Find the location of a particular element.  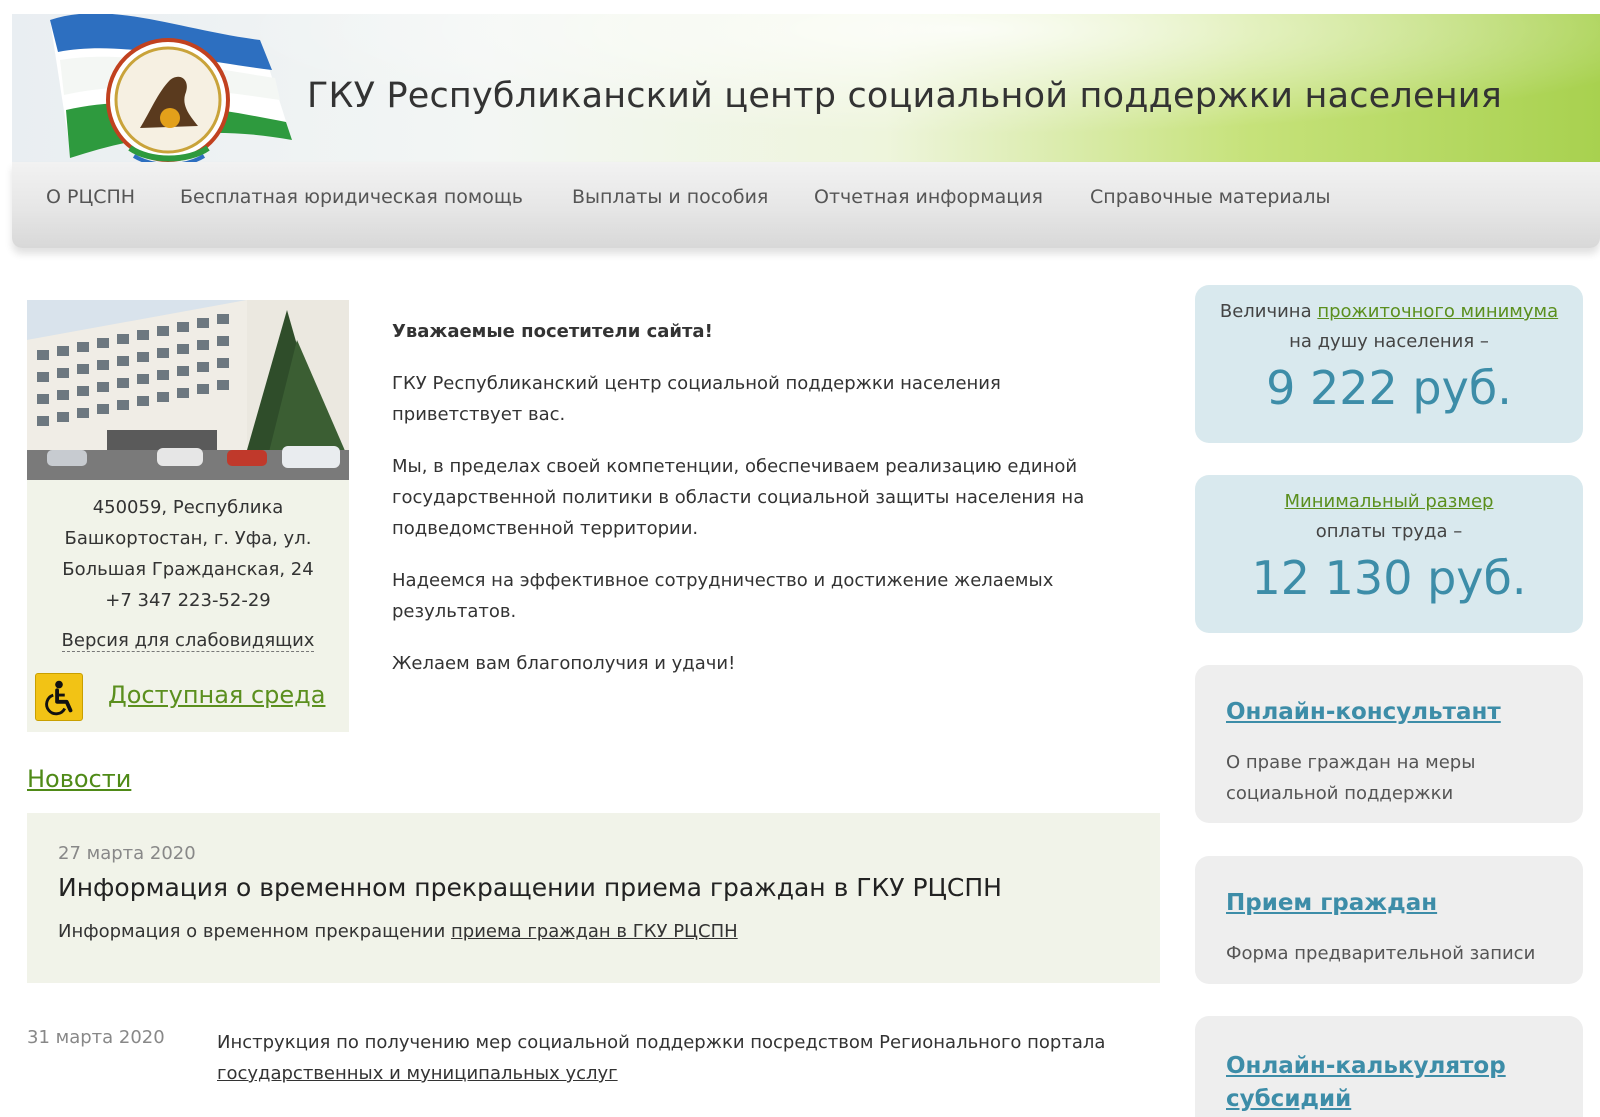

nav-item-reports: Отчетная информация is located at coordinates (928, 197).